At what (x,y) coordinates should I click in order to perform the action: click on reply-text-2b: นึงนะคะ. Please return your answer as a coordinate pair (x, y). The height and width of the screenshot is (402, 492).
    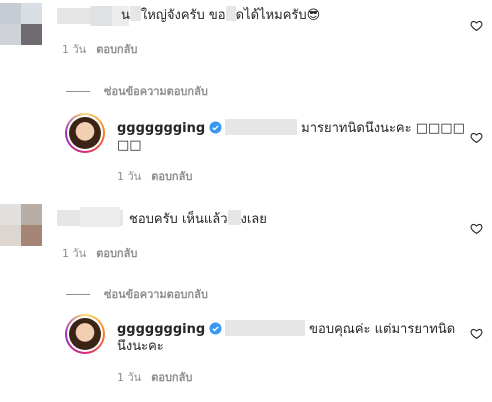
    Looking at the image, I should click on (140, 346).